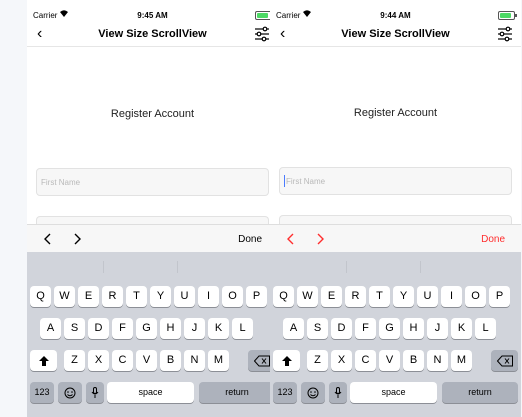 The height and width of the screenshot is (417, 522). I want to click on status-time: 9:44 AM, so click(395, 15).